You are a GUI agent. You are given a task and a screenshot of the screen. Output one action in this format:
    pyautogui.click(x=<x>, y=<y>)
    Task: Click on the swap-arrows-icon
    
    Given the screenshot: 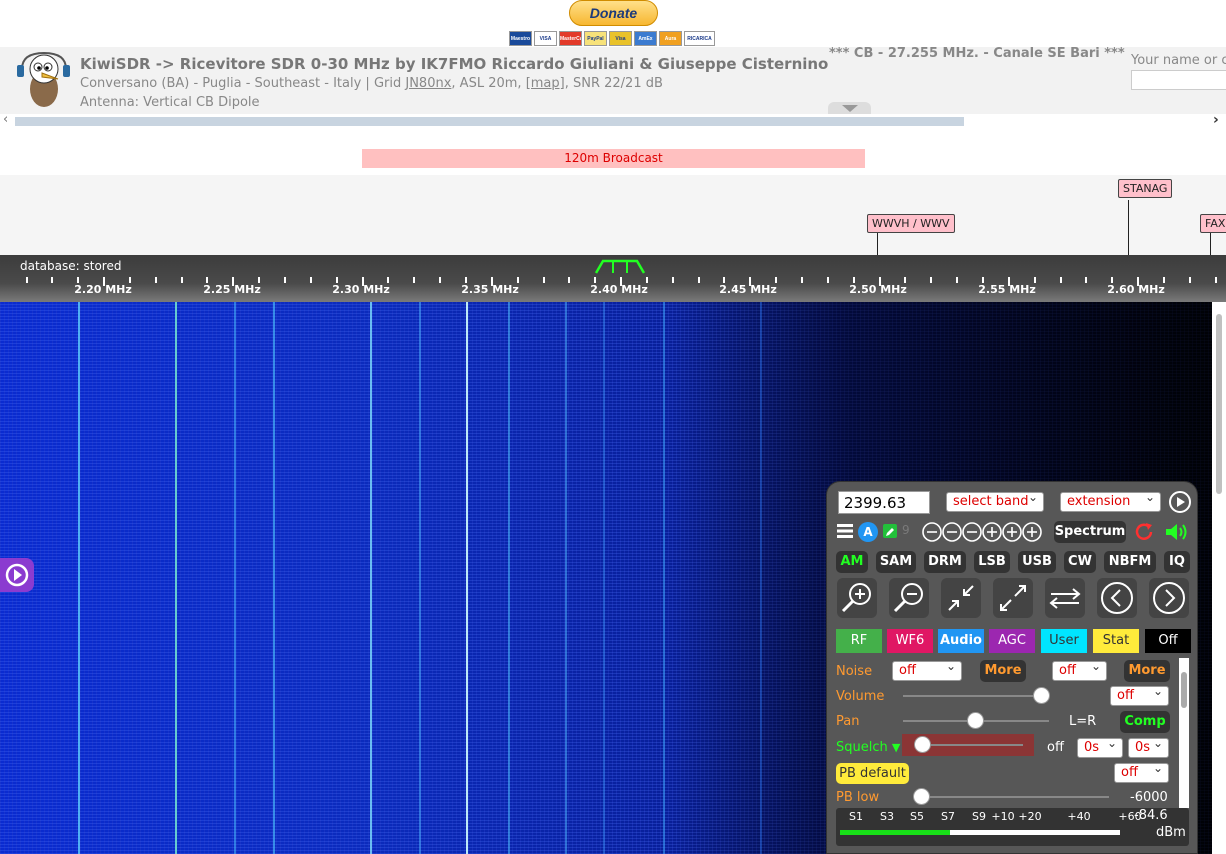 What is the action you would take?
    pyautogui.click(x=1065, y=598)
    